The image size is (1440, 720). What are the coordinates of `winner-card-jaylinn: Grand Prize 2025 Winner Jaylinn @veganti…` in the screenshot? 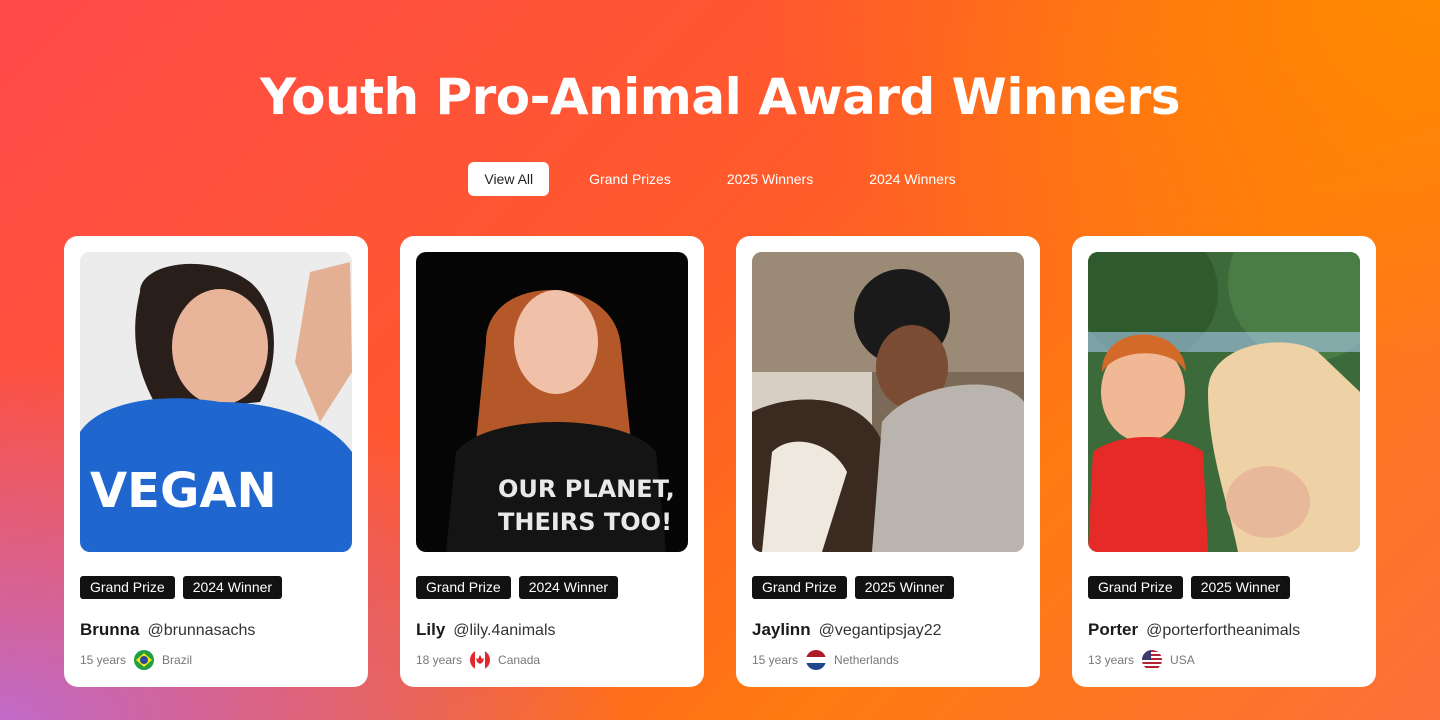 It's located at (888, 461).